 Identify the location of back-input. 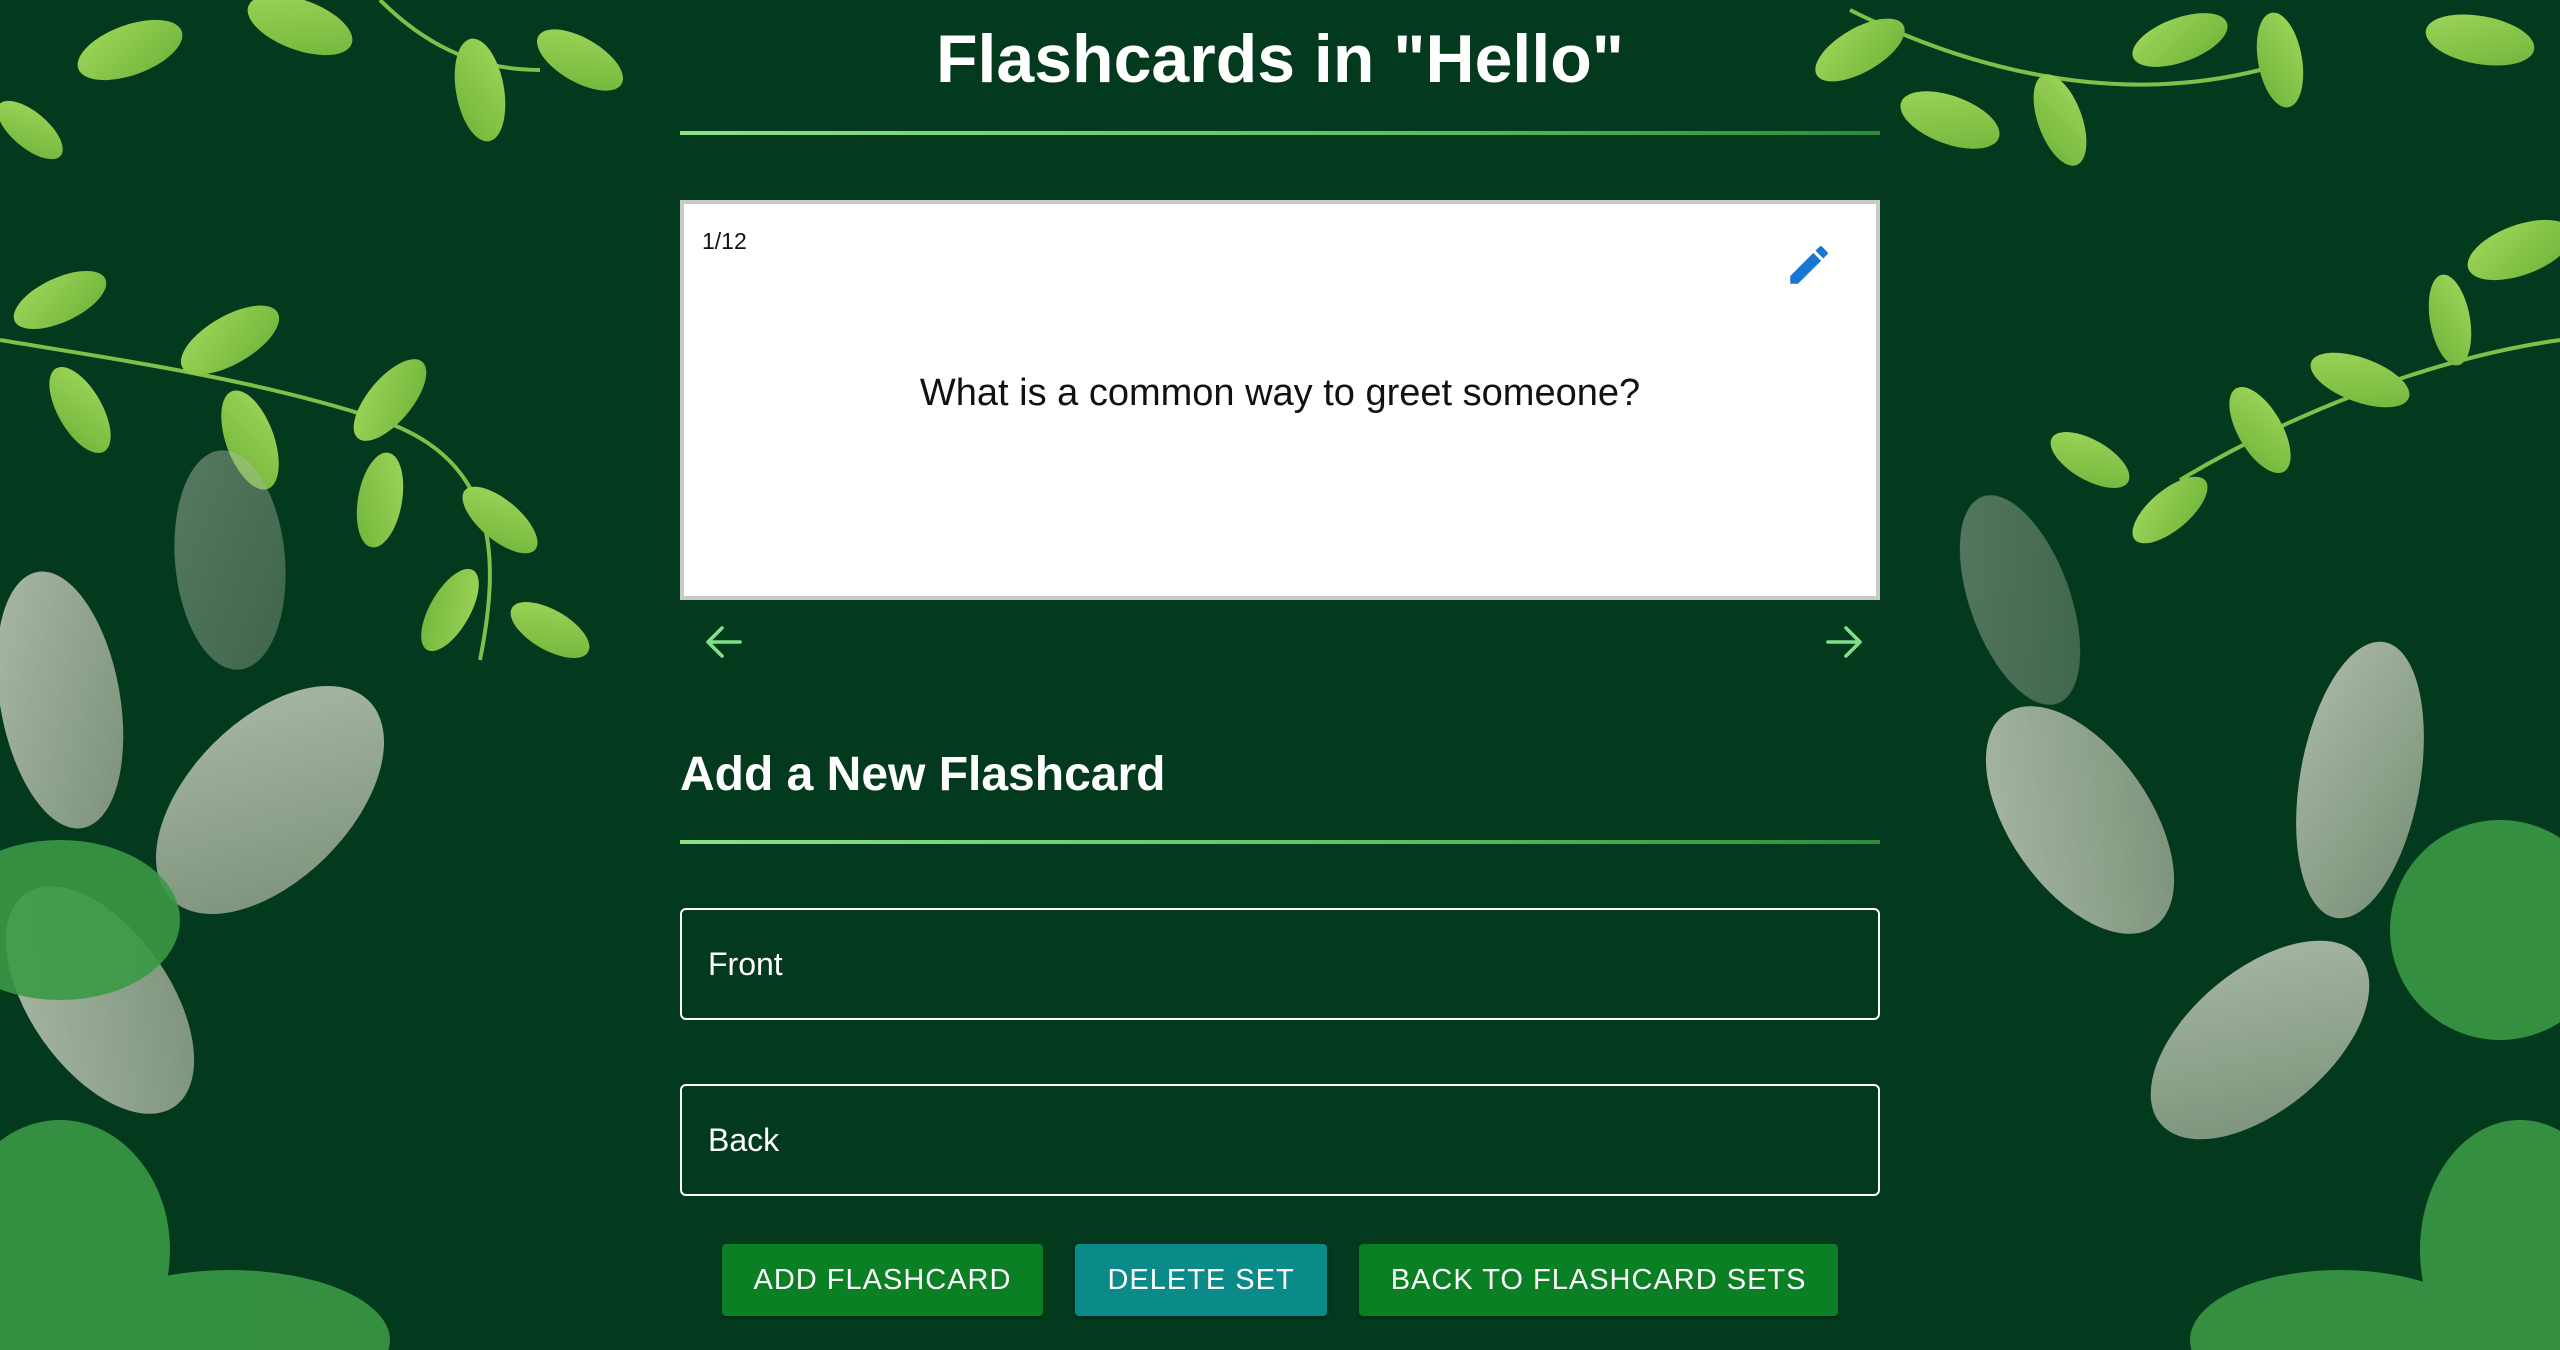
(1280, 1140).